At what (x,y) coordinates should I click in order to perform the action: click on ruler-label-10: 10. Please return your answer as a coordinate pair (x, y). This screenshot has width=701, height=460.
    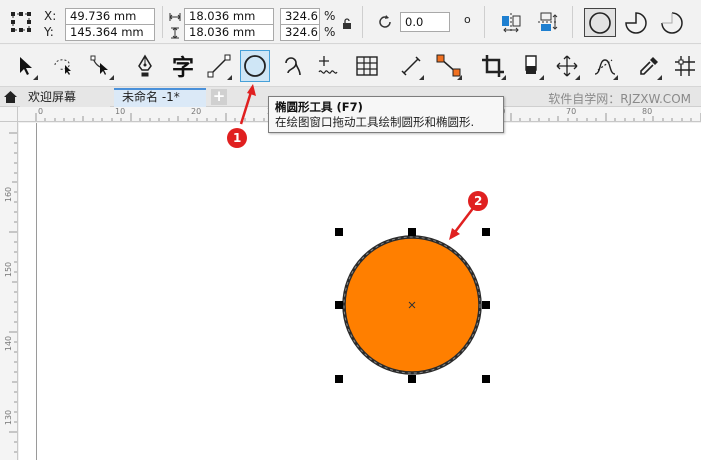
    Looking at the image, I should click on (120, 111).